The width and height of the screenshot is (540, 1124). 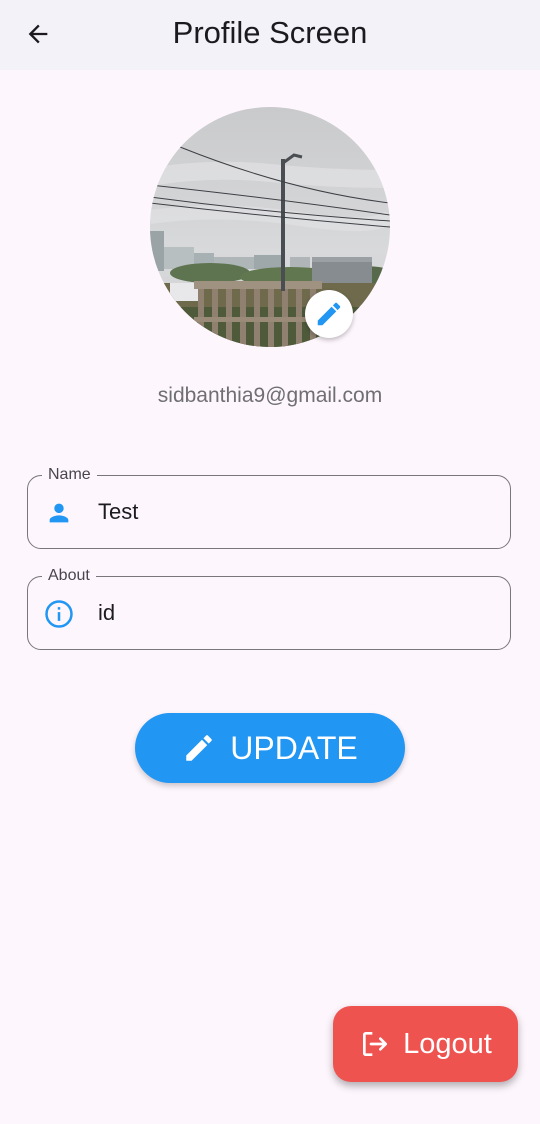 I want to click on profile-avatar-container, so click(x=270, y=227).